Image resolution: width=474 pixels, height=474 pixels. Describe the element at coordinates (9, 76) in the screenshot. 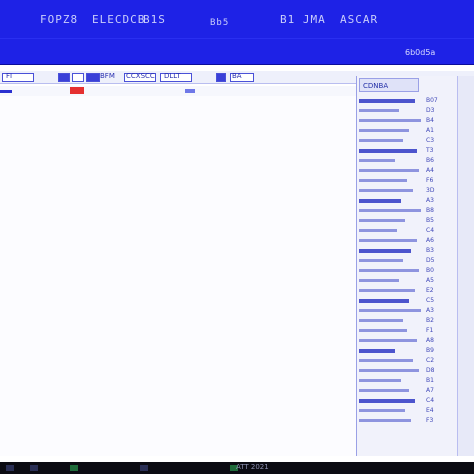

I see `tool-label-1: FI` at that location.